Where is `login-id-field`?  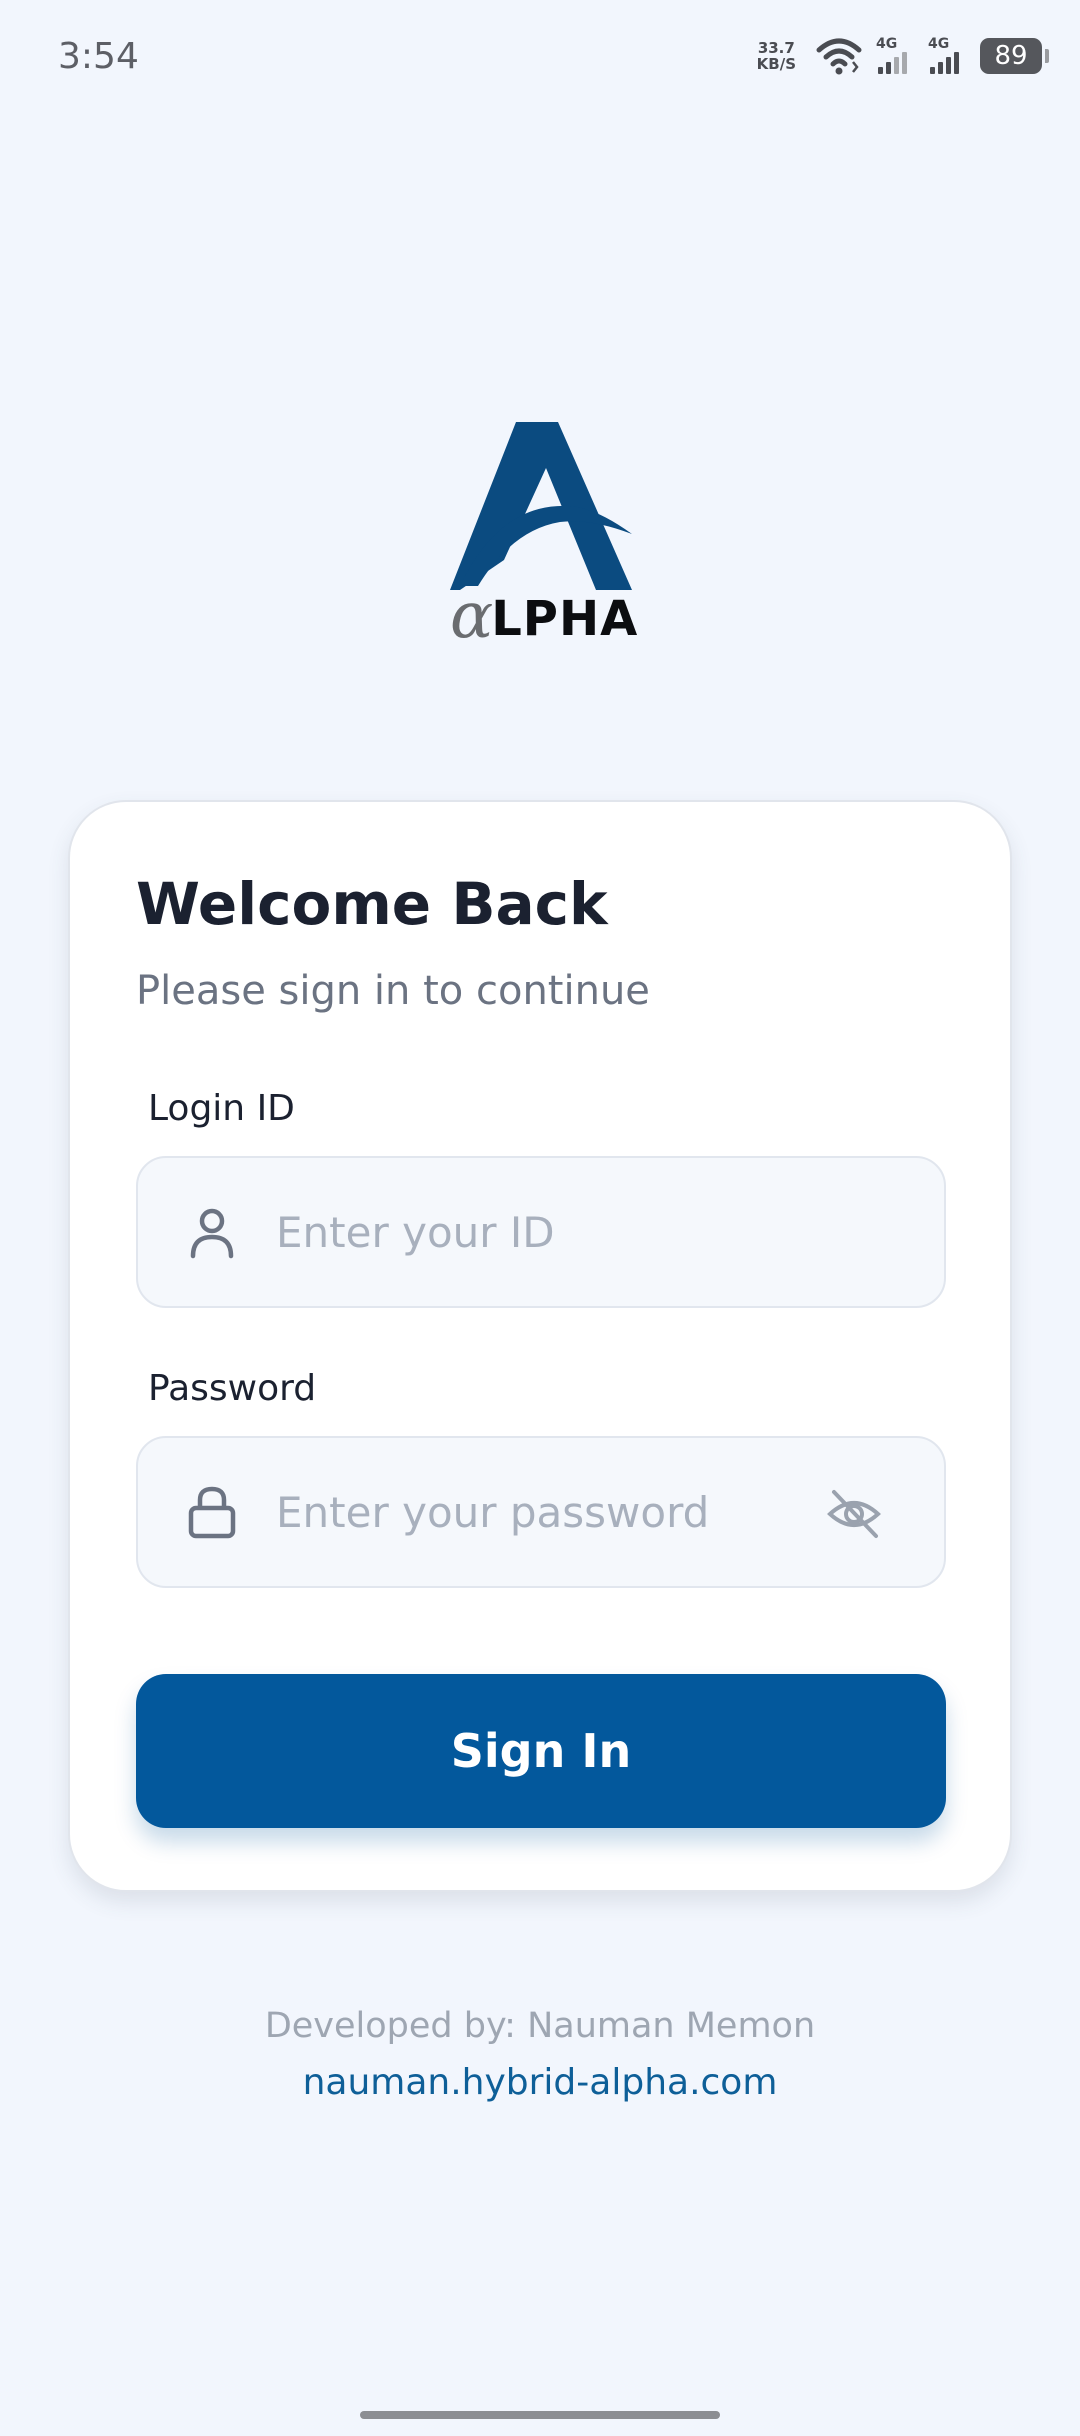
login-id-field is located at coordinates (541, 1232).